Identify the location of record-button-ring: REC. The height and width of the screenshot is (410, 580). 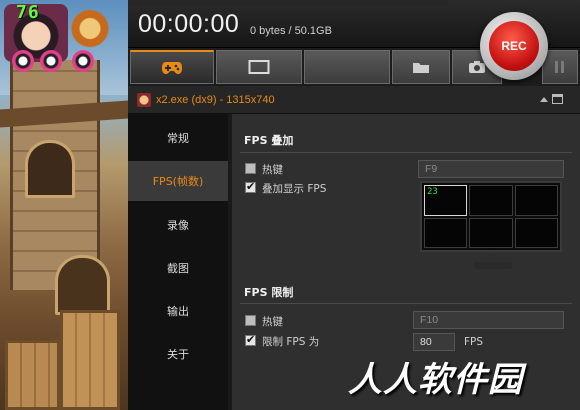
(514, 46).